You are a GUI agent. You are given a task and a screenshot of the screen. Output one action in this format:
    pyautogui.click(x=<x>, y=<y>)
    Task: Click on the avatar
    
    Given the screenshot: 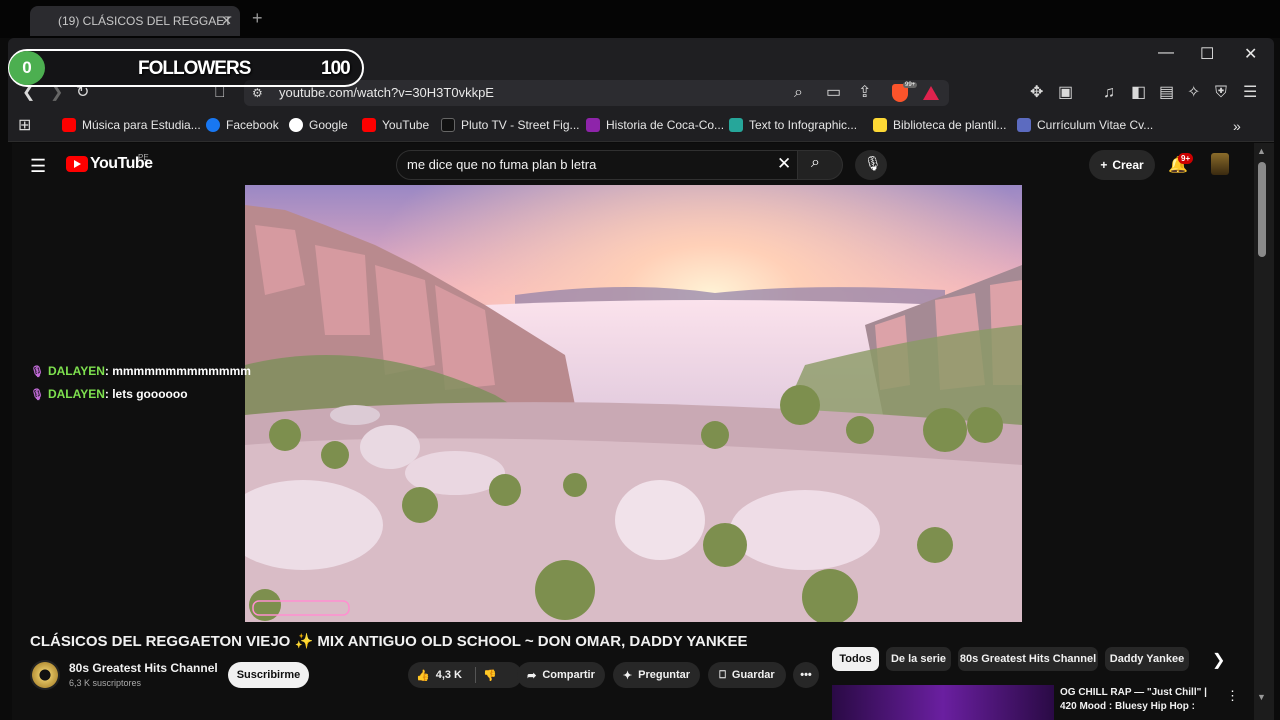 What is the action you would take?
    pyautogui.click(x=1220, y=164)
    